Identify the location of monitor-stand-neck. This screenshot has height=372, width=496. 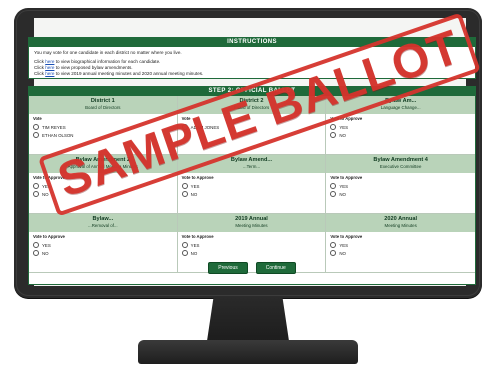
(248, 319).